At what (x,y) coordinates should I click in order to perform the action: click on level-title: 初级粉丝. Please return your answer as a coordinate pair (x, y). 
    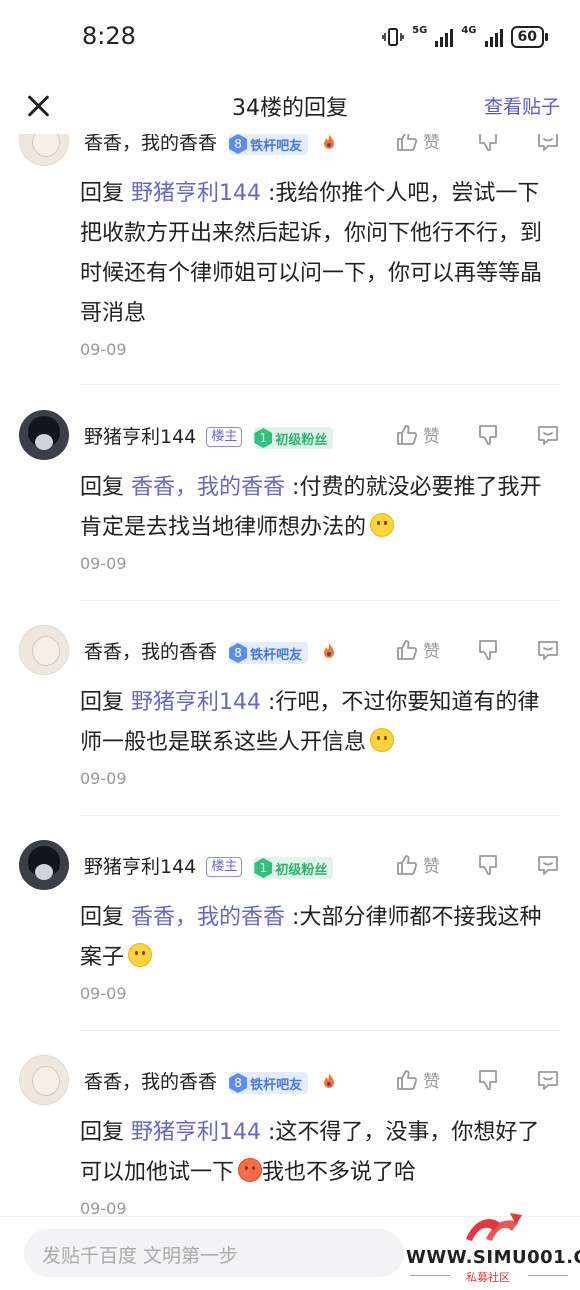
    Looking at the image, I should click on (301, 440).